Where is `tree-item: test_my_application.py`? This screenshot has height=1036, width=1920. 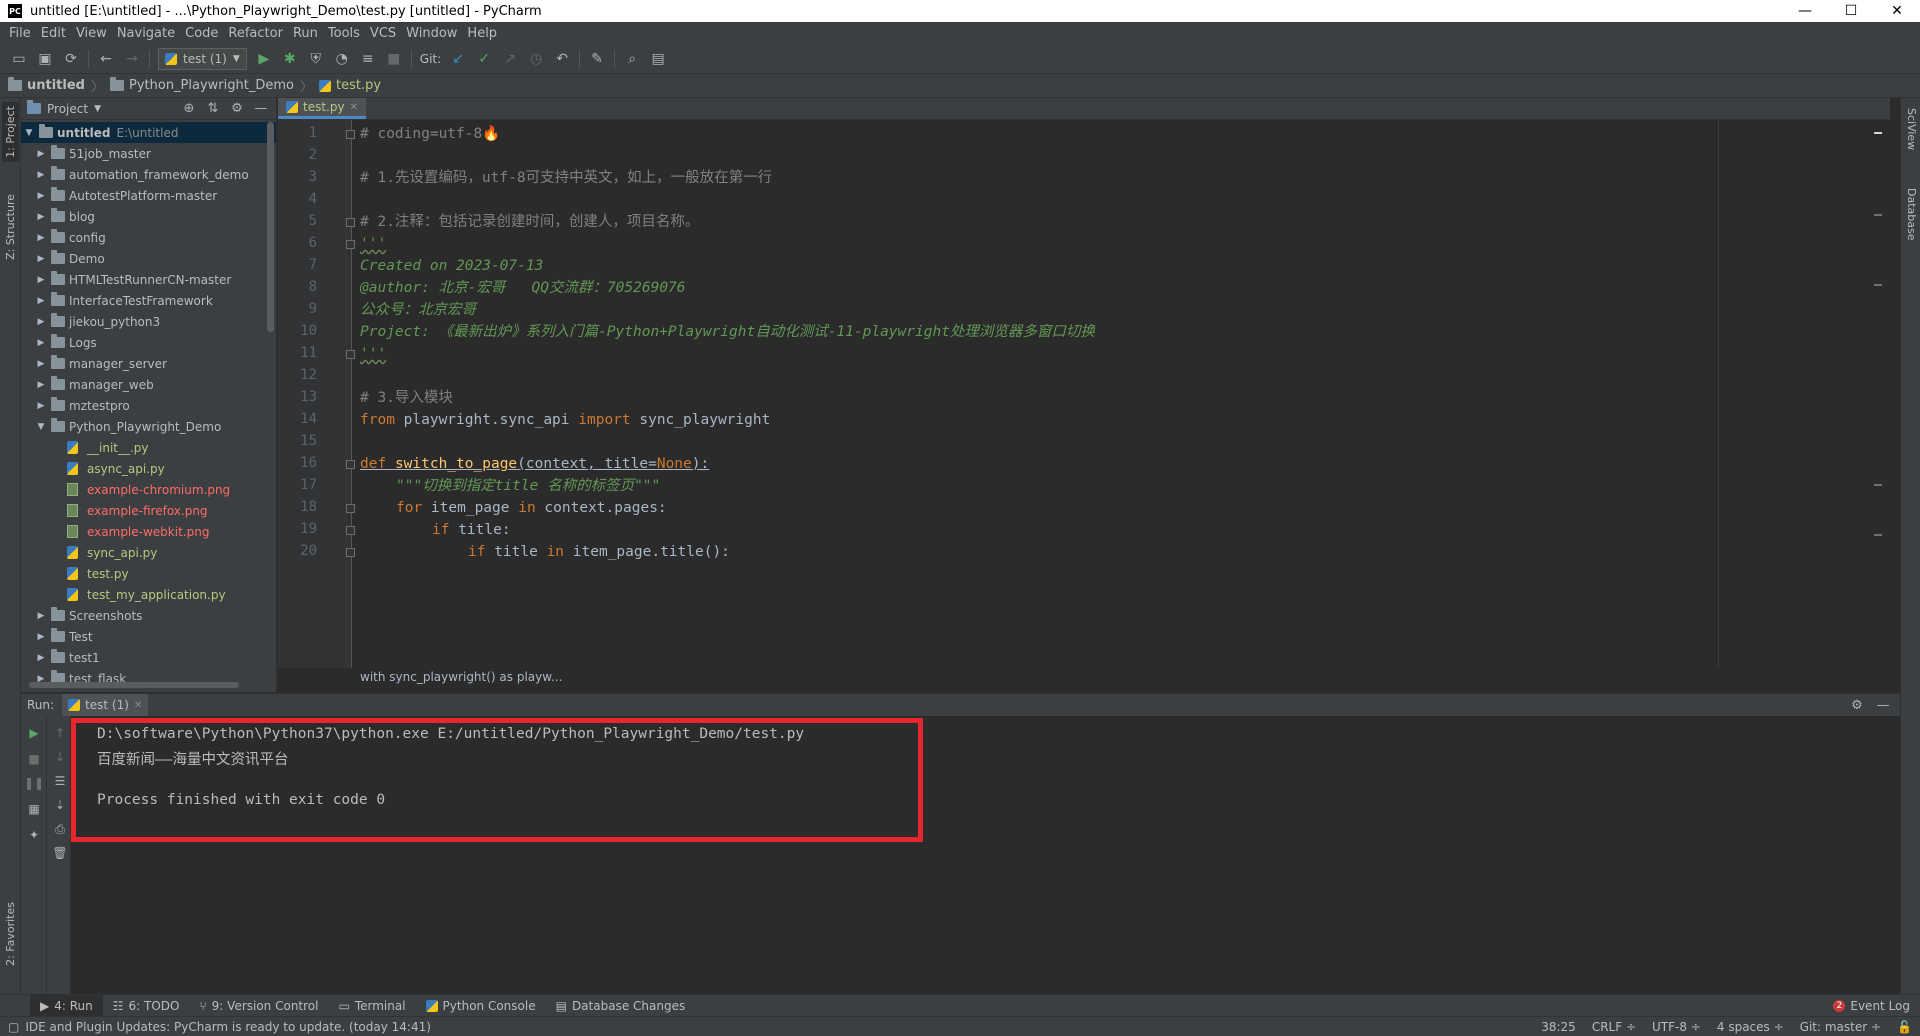 tree-item: test_my_application.py is located at coordinates (148, 594).